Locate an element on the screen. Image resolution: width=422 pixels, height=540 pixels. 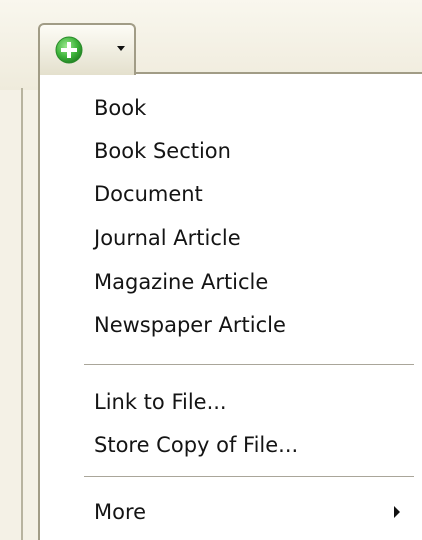
menu-item-document: Document is located at coordinates (231, 194).